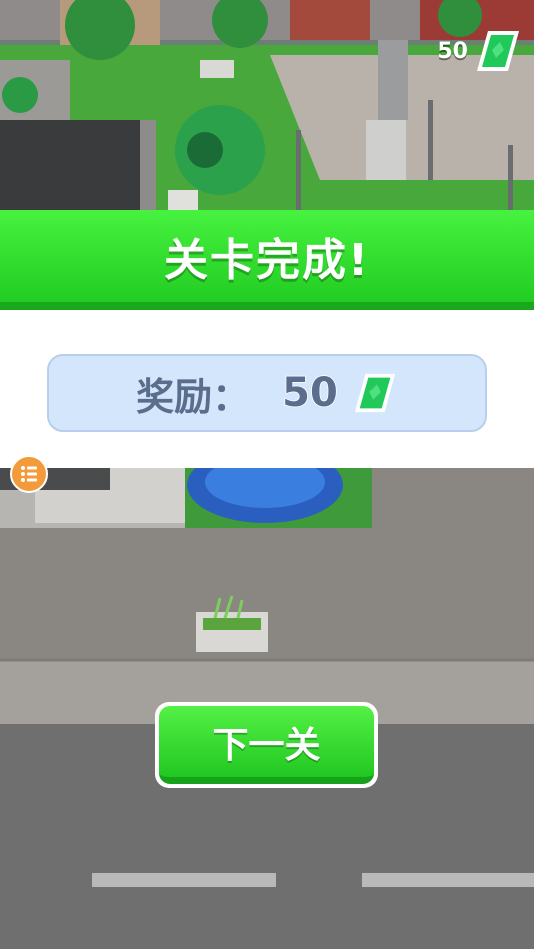 This screenshot has height=949, width=534. What do you see at coordinates (267, 393) in the screenshot?
I see `reward-box: 奖励： 50` at bounding box center [267, 393].